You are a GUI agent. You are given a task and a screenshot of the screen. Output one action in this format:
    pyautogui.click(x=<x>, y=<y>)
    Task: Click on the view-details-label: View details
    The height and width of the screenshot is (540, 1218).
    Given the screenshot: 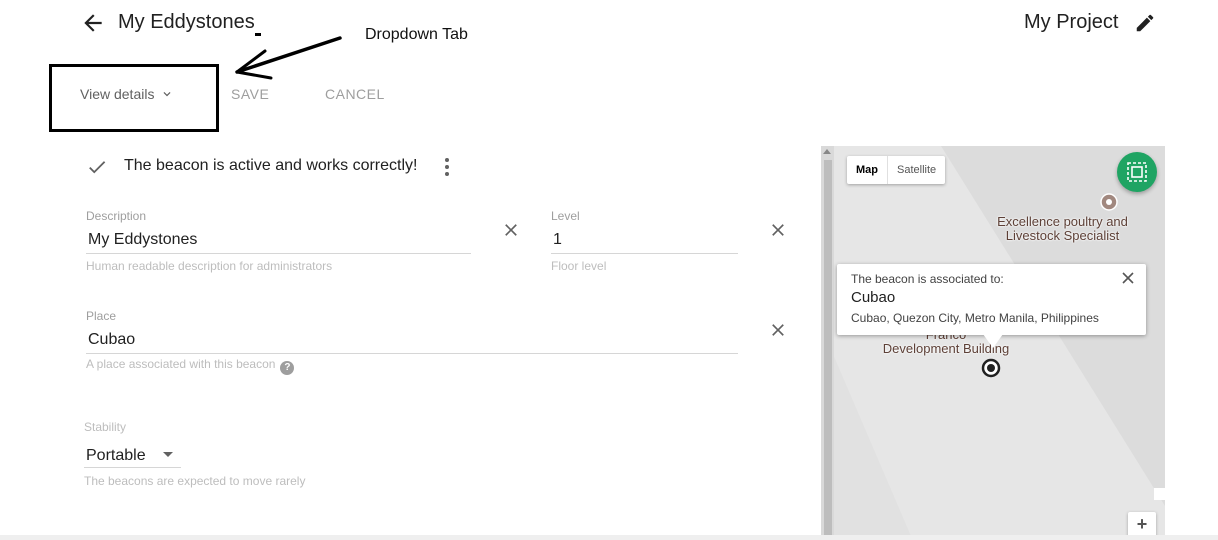 What is the action you would take?
    pyautogui.click(x=117, y=94)
    